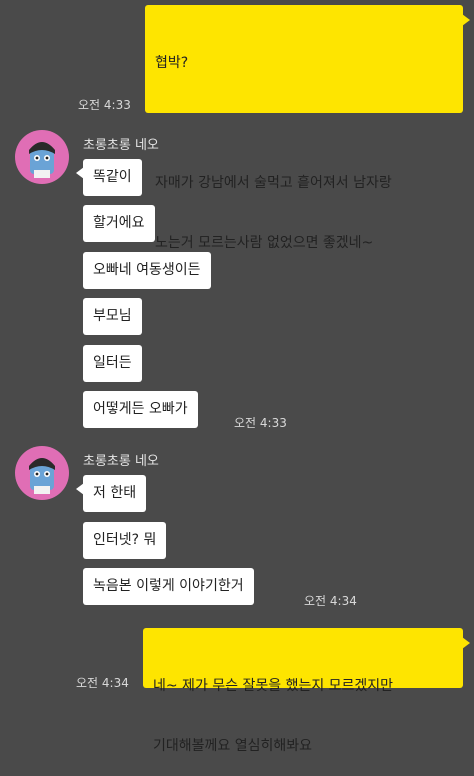  I want to click on incoming-message: 저 한태, so click(115, 493).